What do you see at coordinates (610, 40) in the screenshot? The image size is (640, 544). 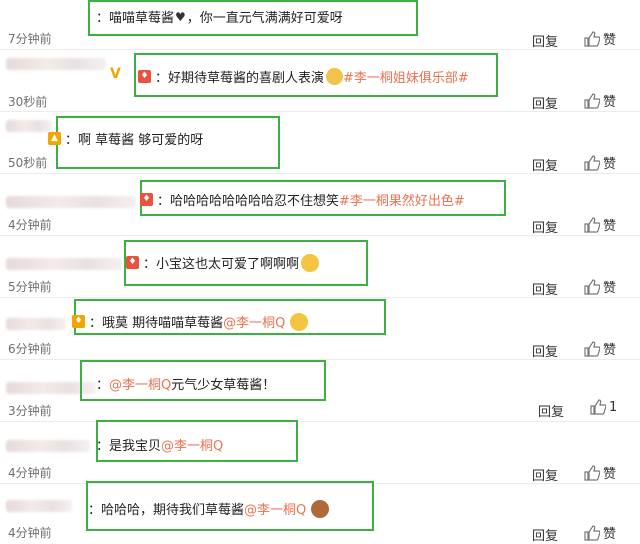 I see `like-label: 赞` at bounding box center [610, 40].